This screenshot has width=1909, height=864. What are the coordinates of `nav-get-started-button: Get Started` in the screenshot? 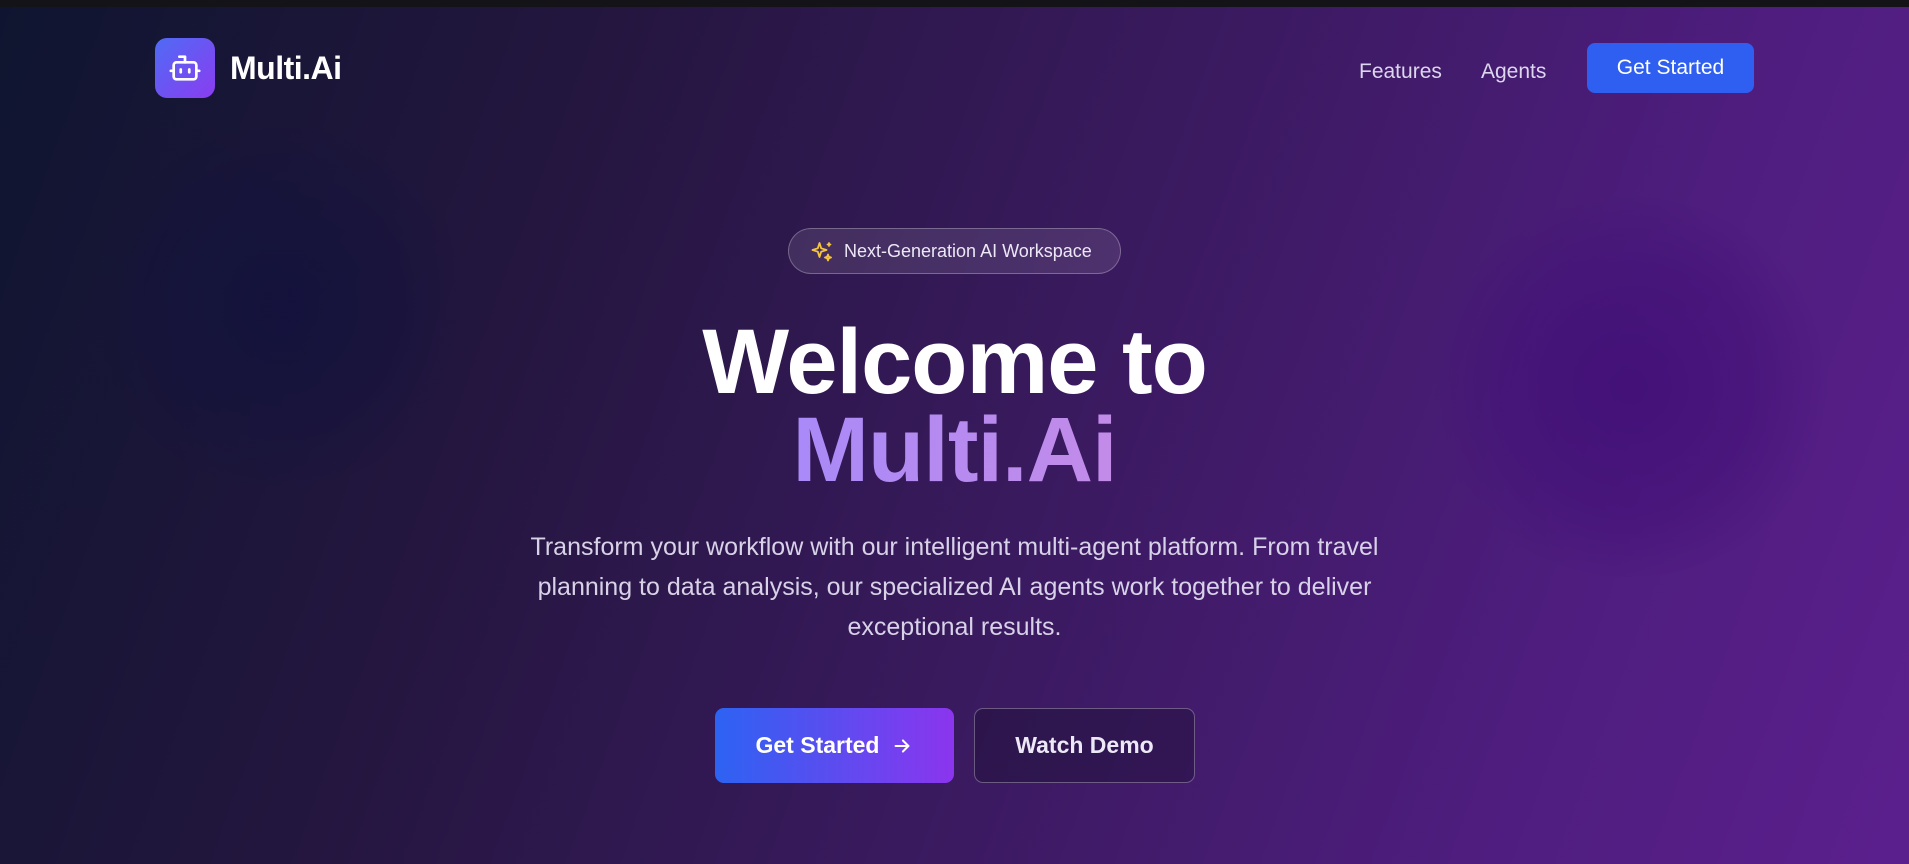 It's located at (1670, 68).